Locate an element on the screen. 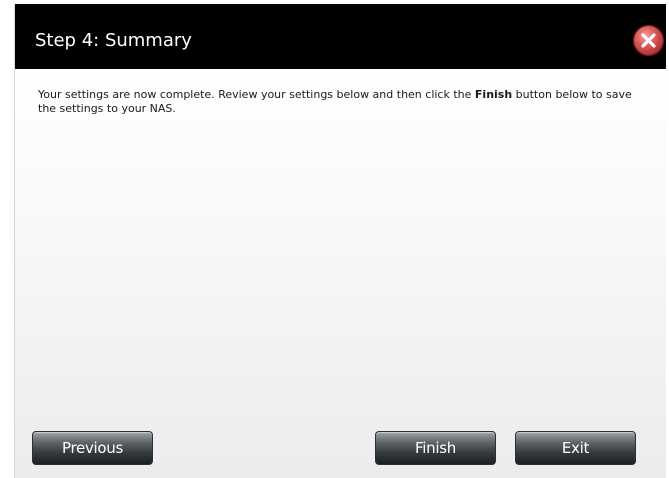  previous-button: Previous is located at coordinates (92, 448).